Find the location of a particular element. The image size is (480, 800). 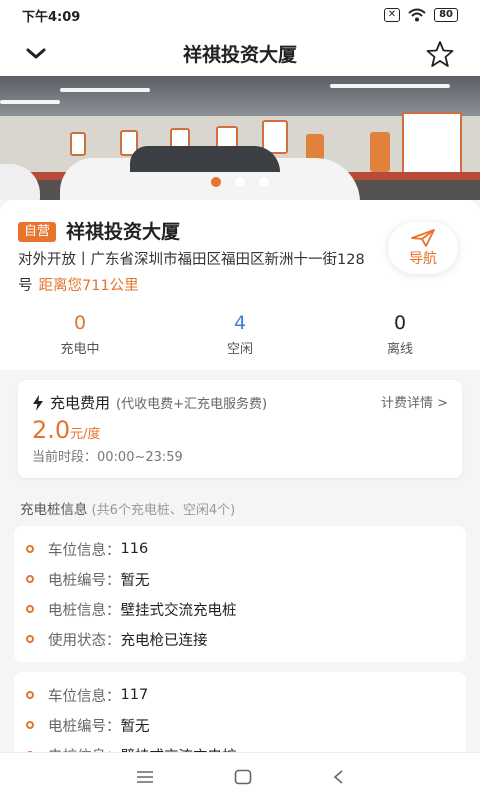

piles-section-header: 充电桩信息 (共6个充电桩、空闲4个) is located at coordinates (127, 508).